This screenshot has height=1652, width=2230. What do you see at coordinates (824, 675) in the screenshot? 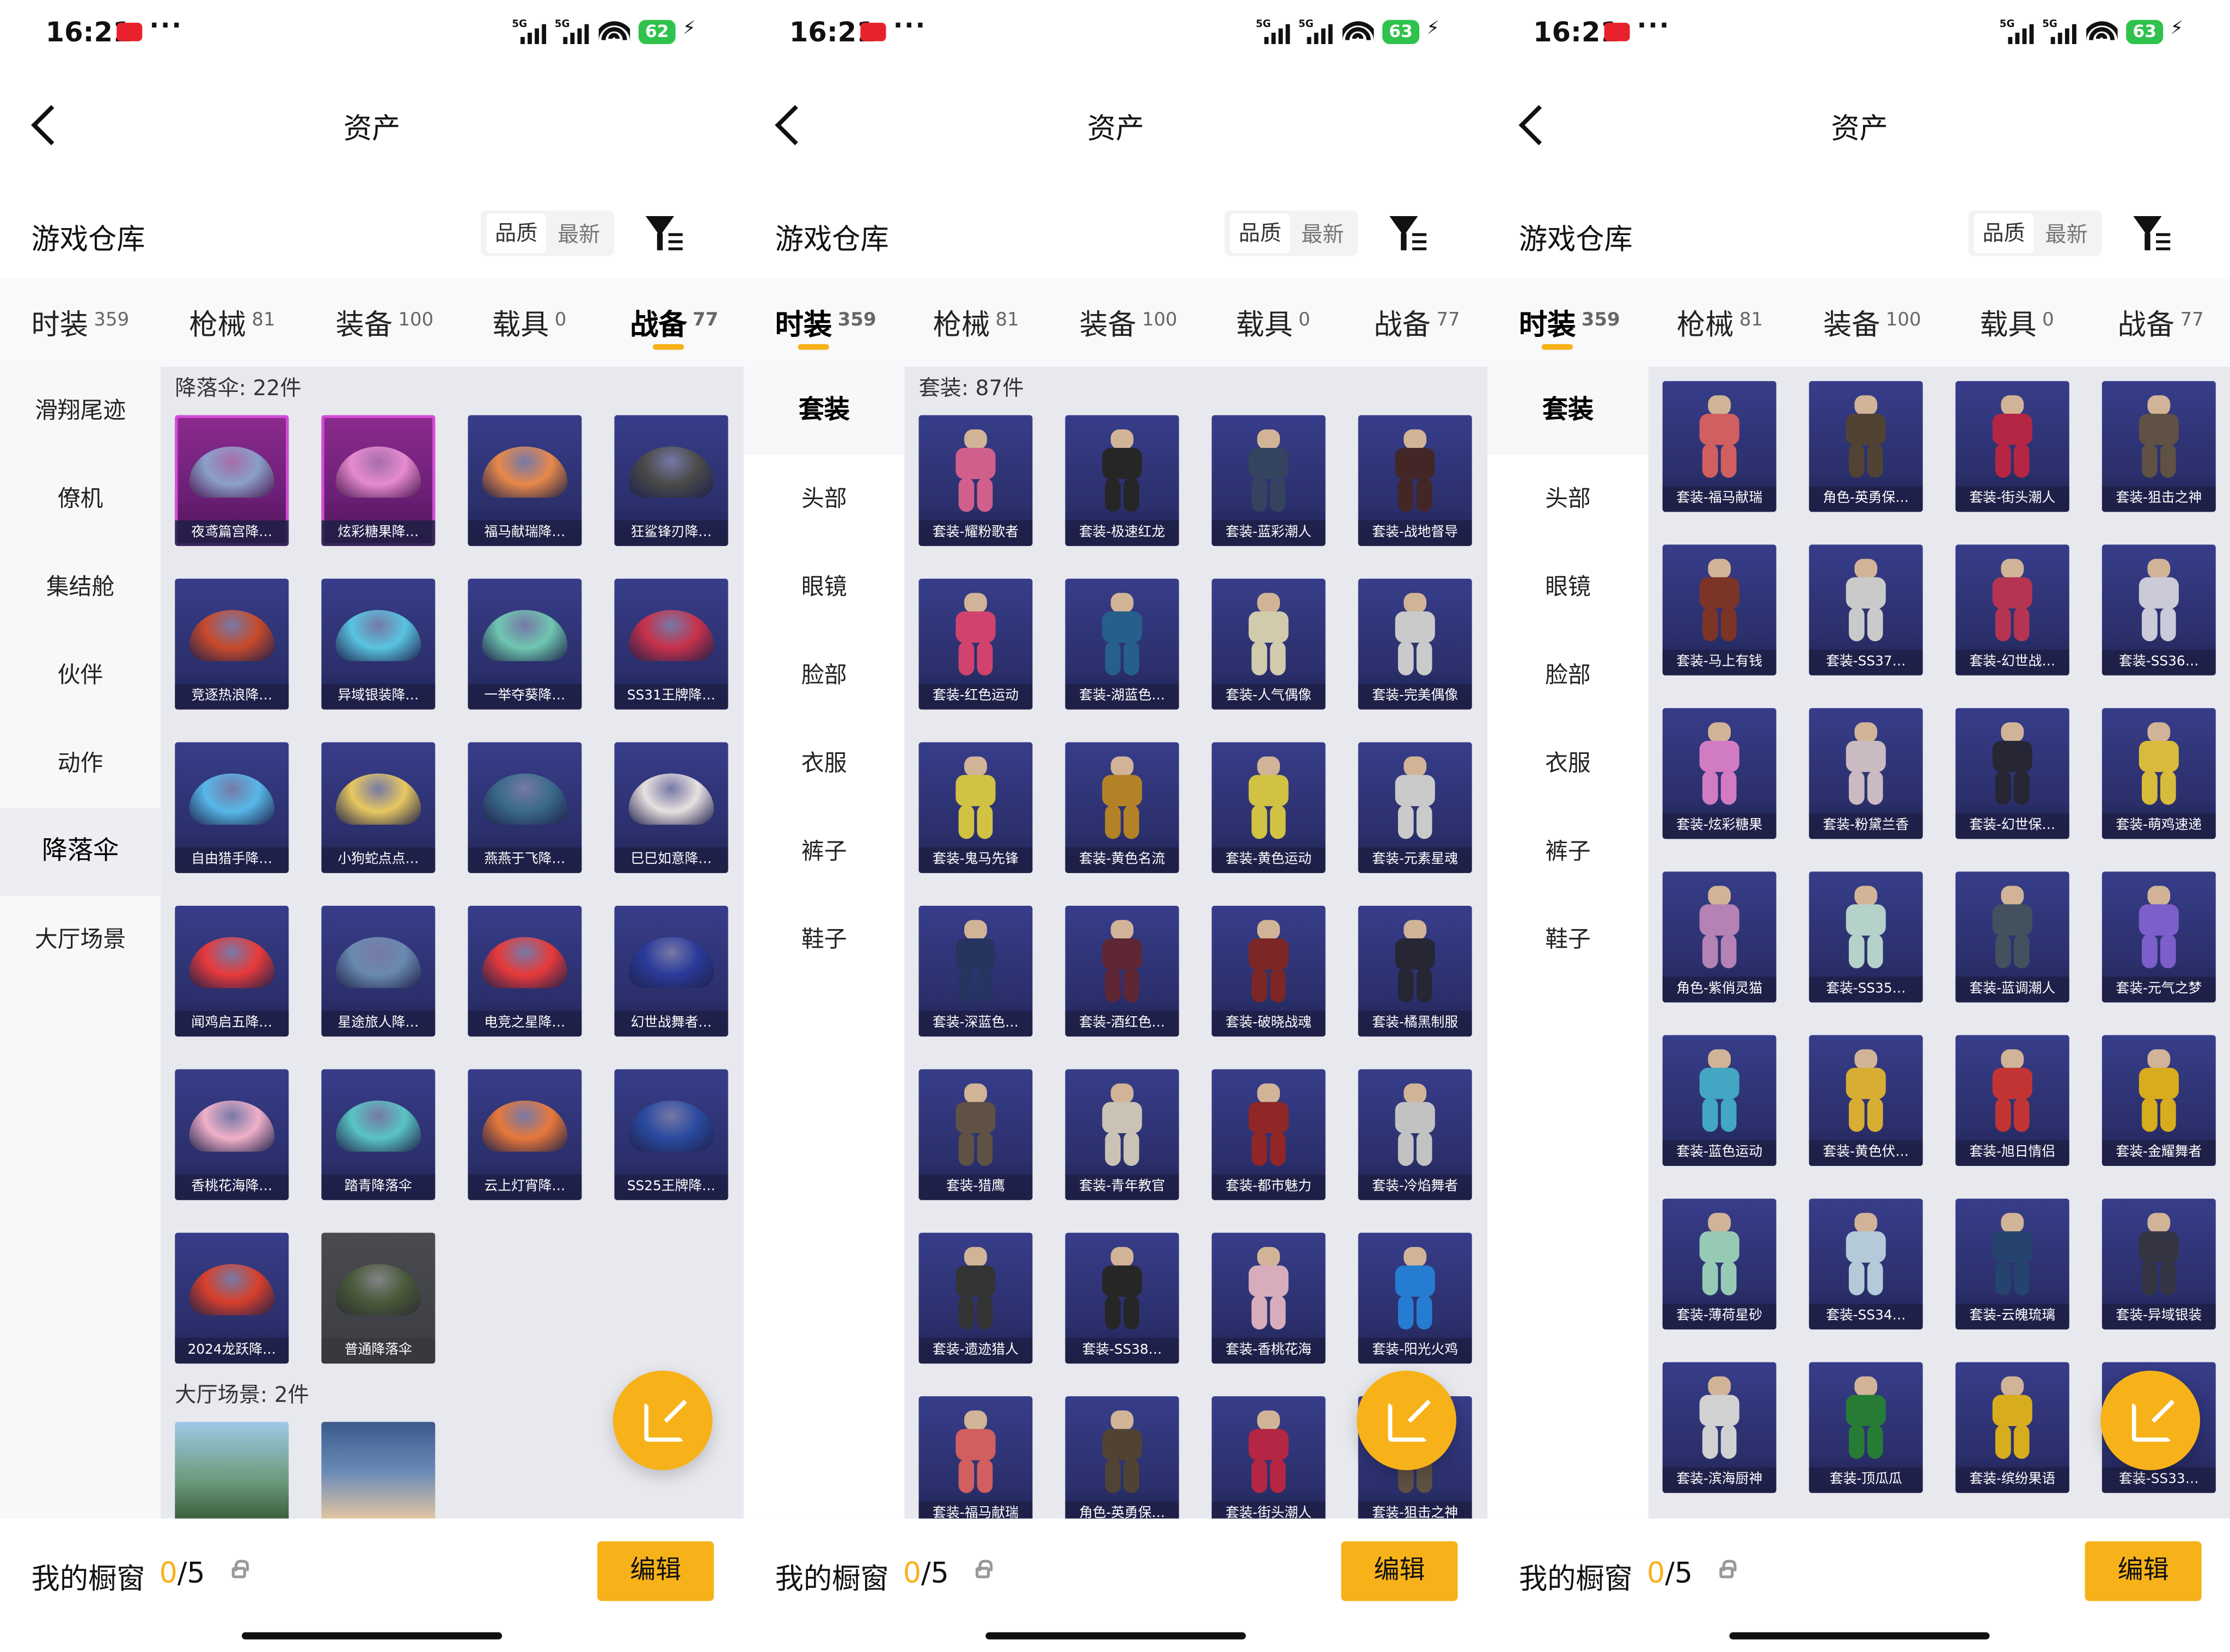
I see `sidebar-item: 脸部` at bounding box center [824, 675].